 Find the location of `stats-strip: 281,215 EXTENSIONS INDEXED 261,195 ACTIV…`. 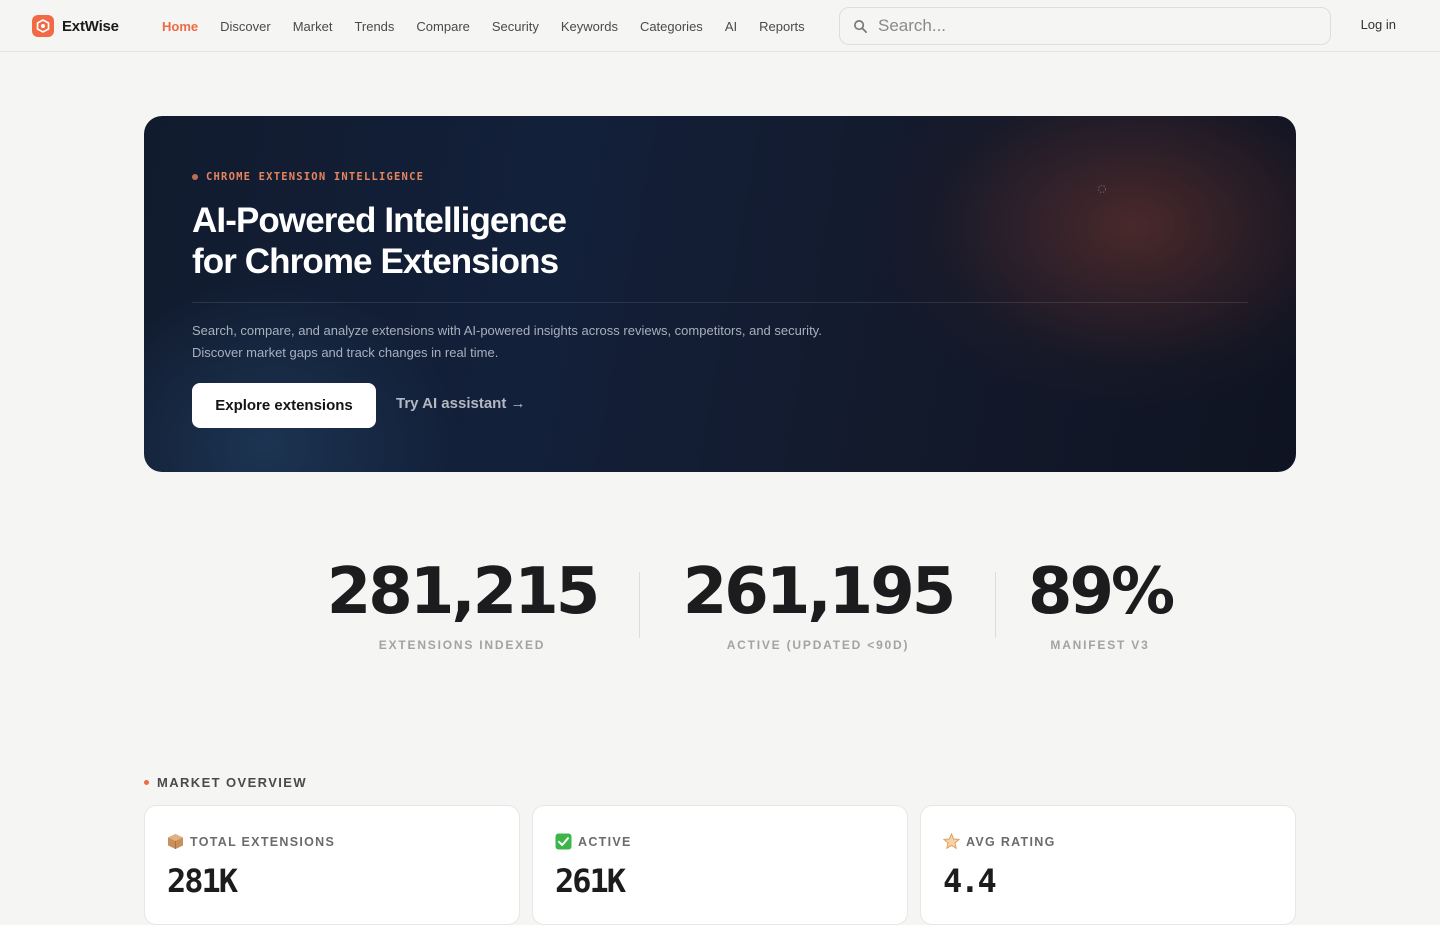

stats-strip: 281,215 EXTENSIONS INDEXED 261,195 ACTIV… is located at coordinates (729, 611).